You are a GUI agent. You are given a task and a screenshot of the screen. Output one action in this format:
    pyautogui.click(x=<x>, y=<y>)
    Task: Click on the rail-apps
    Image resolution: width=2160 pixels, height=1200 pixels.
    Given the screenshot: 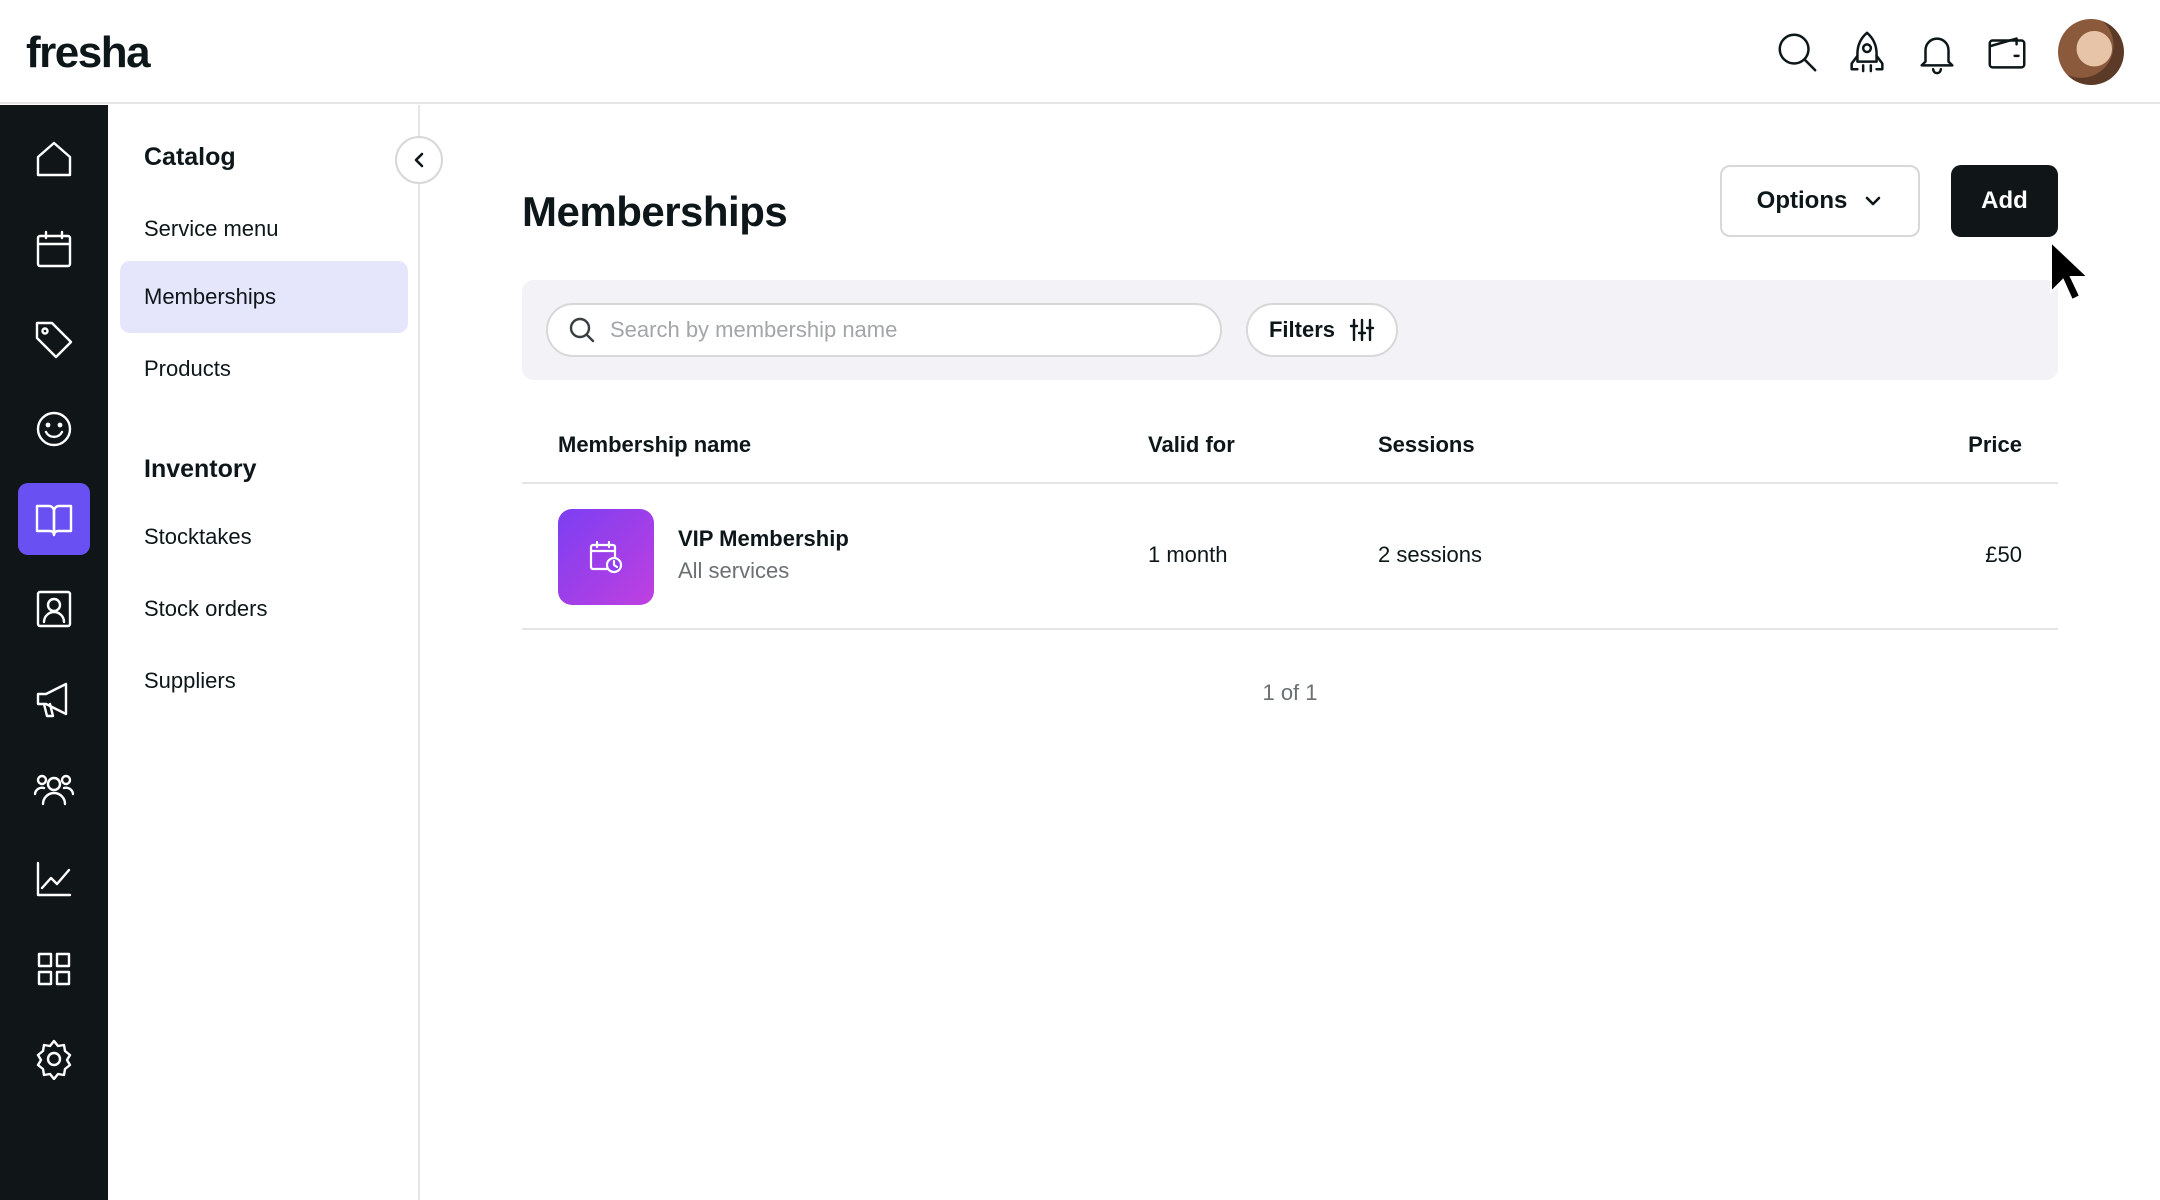 What is the action you would take?
    pyautogui.click(x=54, y=969)
    